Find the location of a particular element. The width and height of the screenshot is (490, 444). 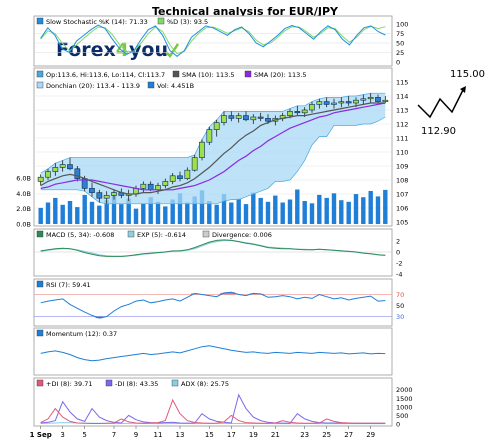

stochastic-tick-label: 75 is located at coordinates (400, 34).